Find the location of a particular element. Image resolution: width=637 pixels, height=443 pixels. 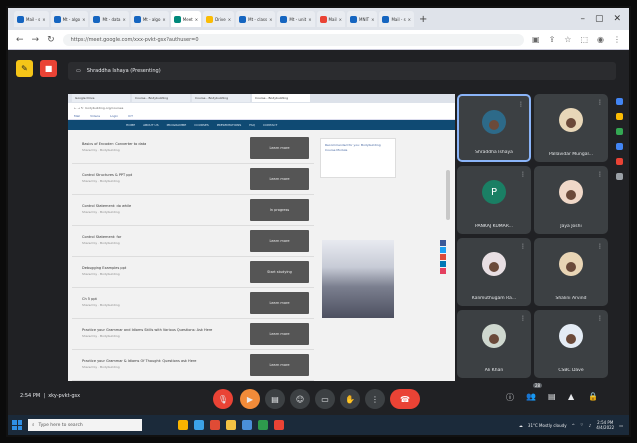

more-options-icon: ⋮ is located at coordinates (375, 399).